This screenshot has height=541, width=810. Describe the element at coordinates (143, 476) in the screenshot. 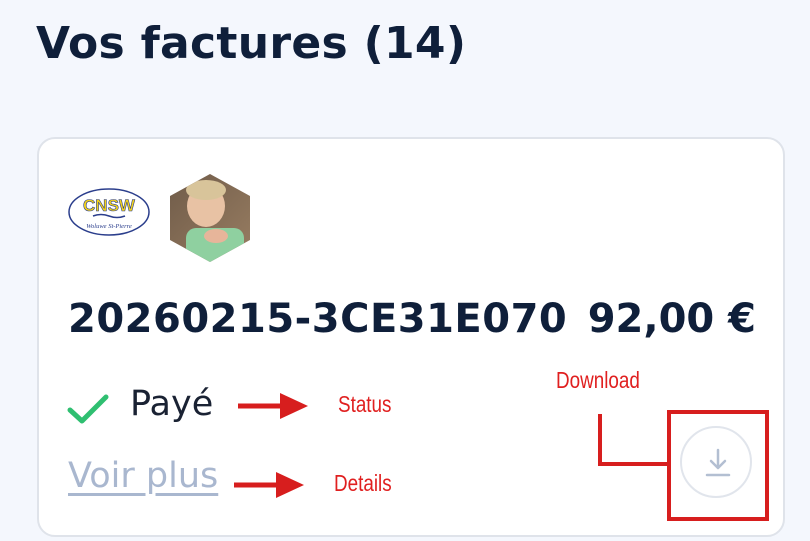

I see `details-link: Voir plus` at that location.